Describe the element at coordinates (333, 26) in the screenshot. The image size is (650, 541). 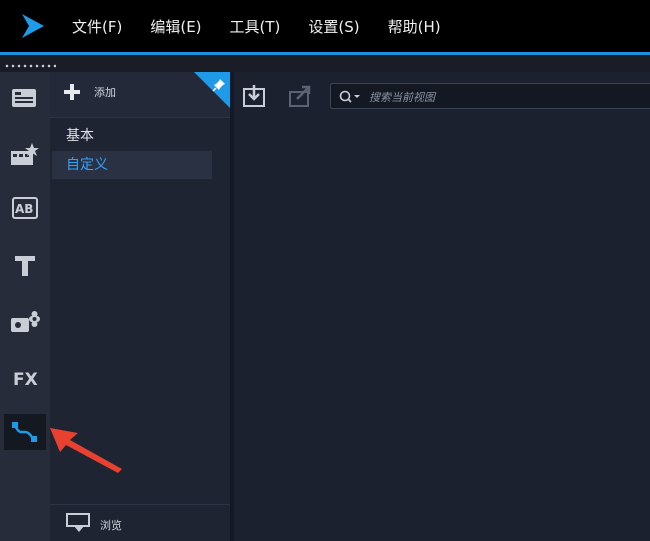
I see `menu-settings: 设置(S)` at that location.